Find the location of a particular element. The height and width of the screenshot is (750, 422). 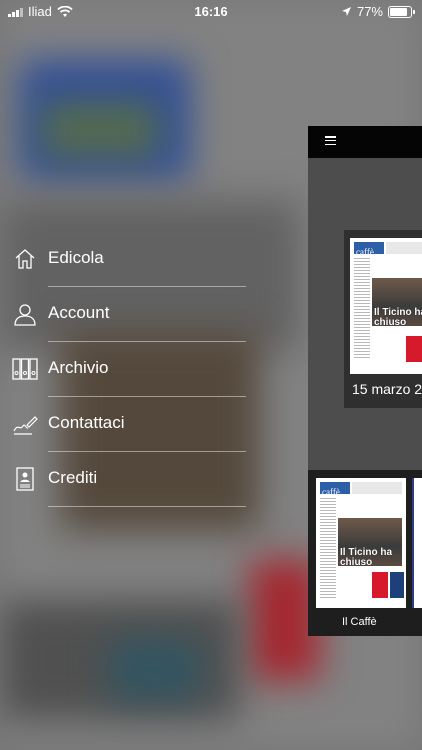

home-icon is located at coordinates (25, 259).